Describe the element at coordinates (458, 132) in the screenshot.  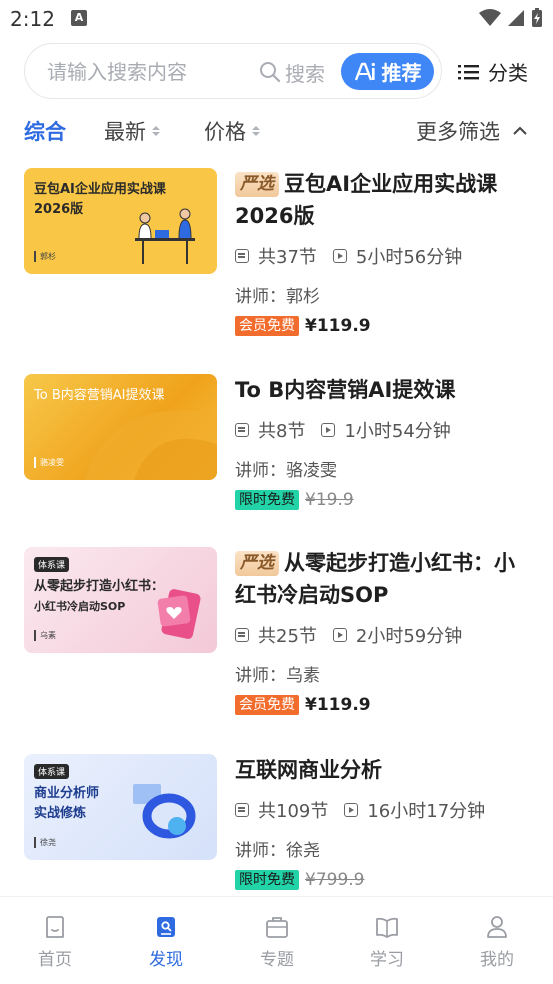
I see `more-filters-label: 更多筛选` at that location.